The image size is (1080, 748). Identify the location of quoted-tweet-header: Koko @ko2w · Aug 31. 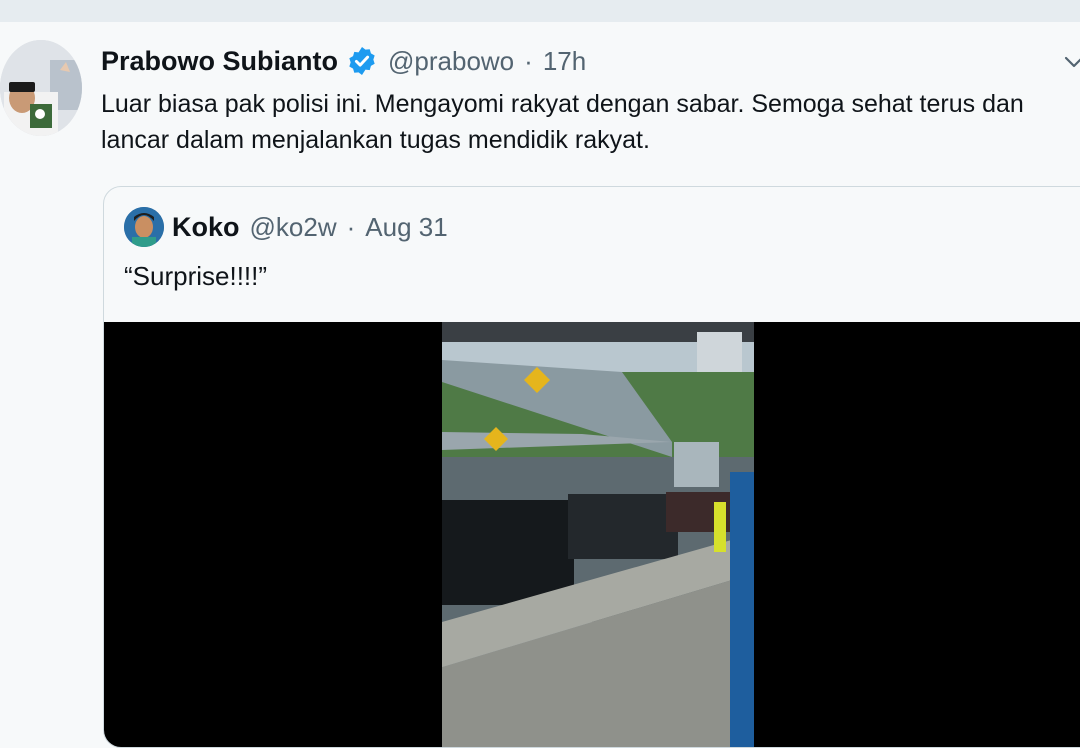
(310, 227).